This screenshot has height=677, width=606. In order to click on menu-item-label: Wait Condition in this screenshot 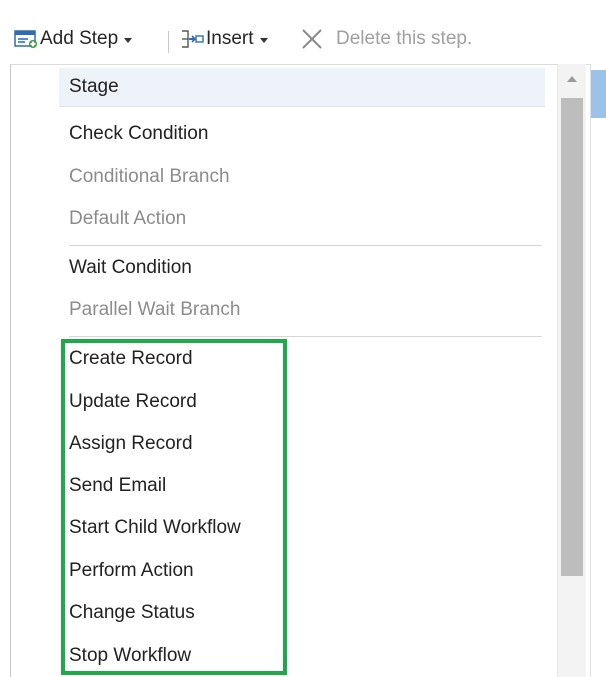, I will do `click(130, 267)`.